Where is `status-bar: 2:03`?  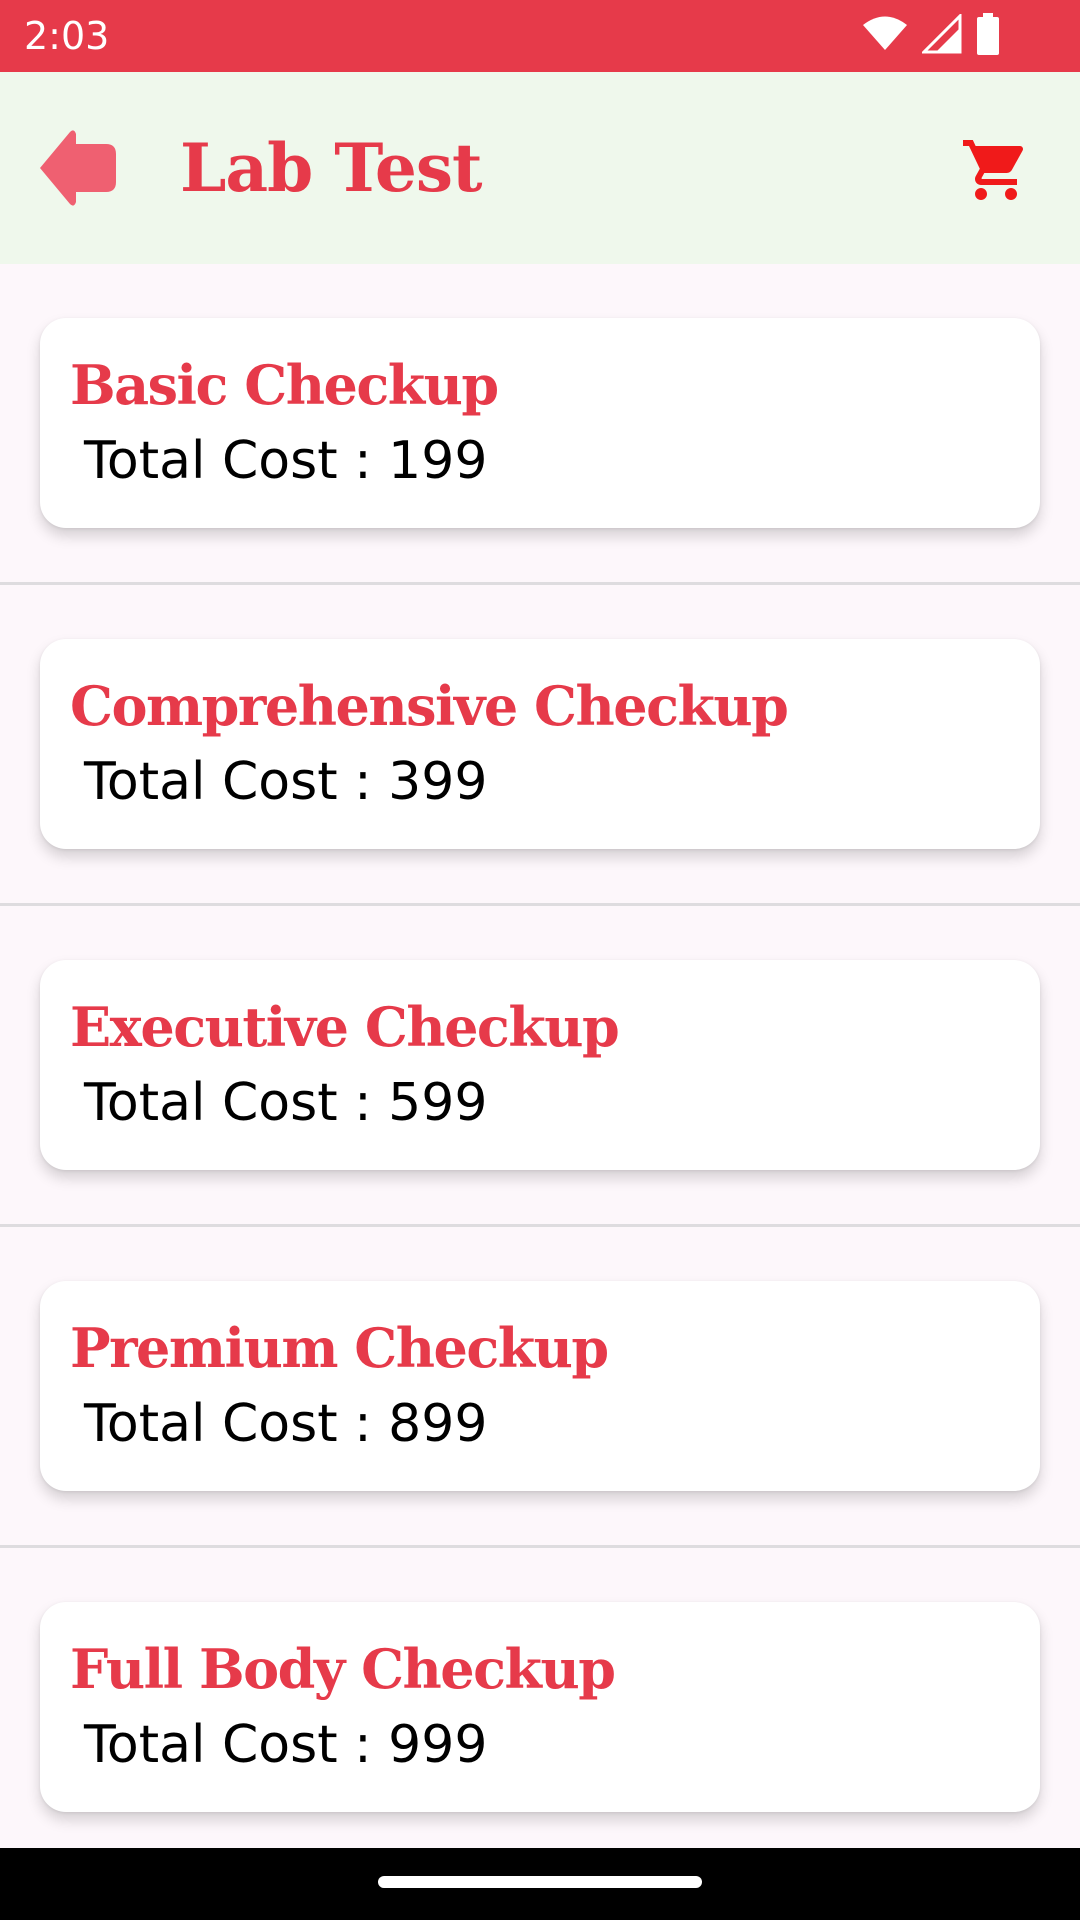 status-bar: 2:03 is located at coordinates (540, 36).